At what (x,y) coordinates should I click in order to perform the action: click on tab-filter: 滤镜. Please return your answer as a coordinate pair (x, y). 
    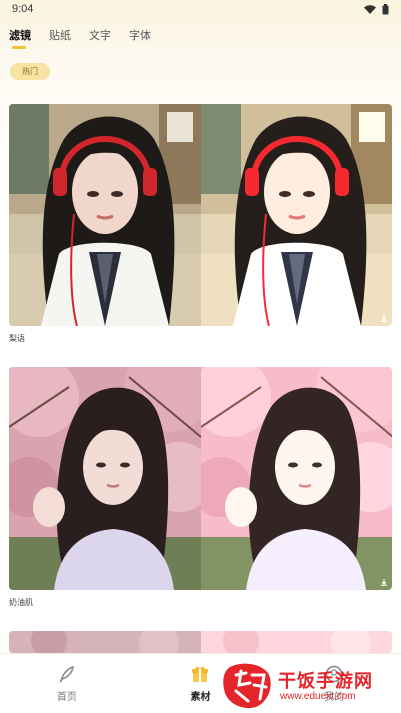
    Looking at the image, I should click on (20, 38).